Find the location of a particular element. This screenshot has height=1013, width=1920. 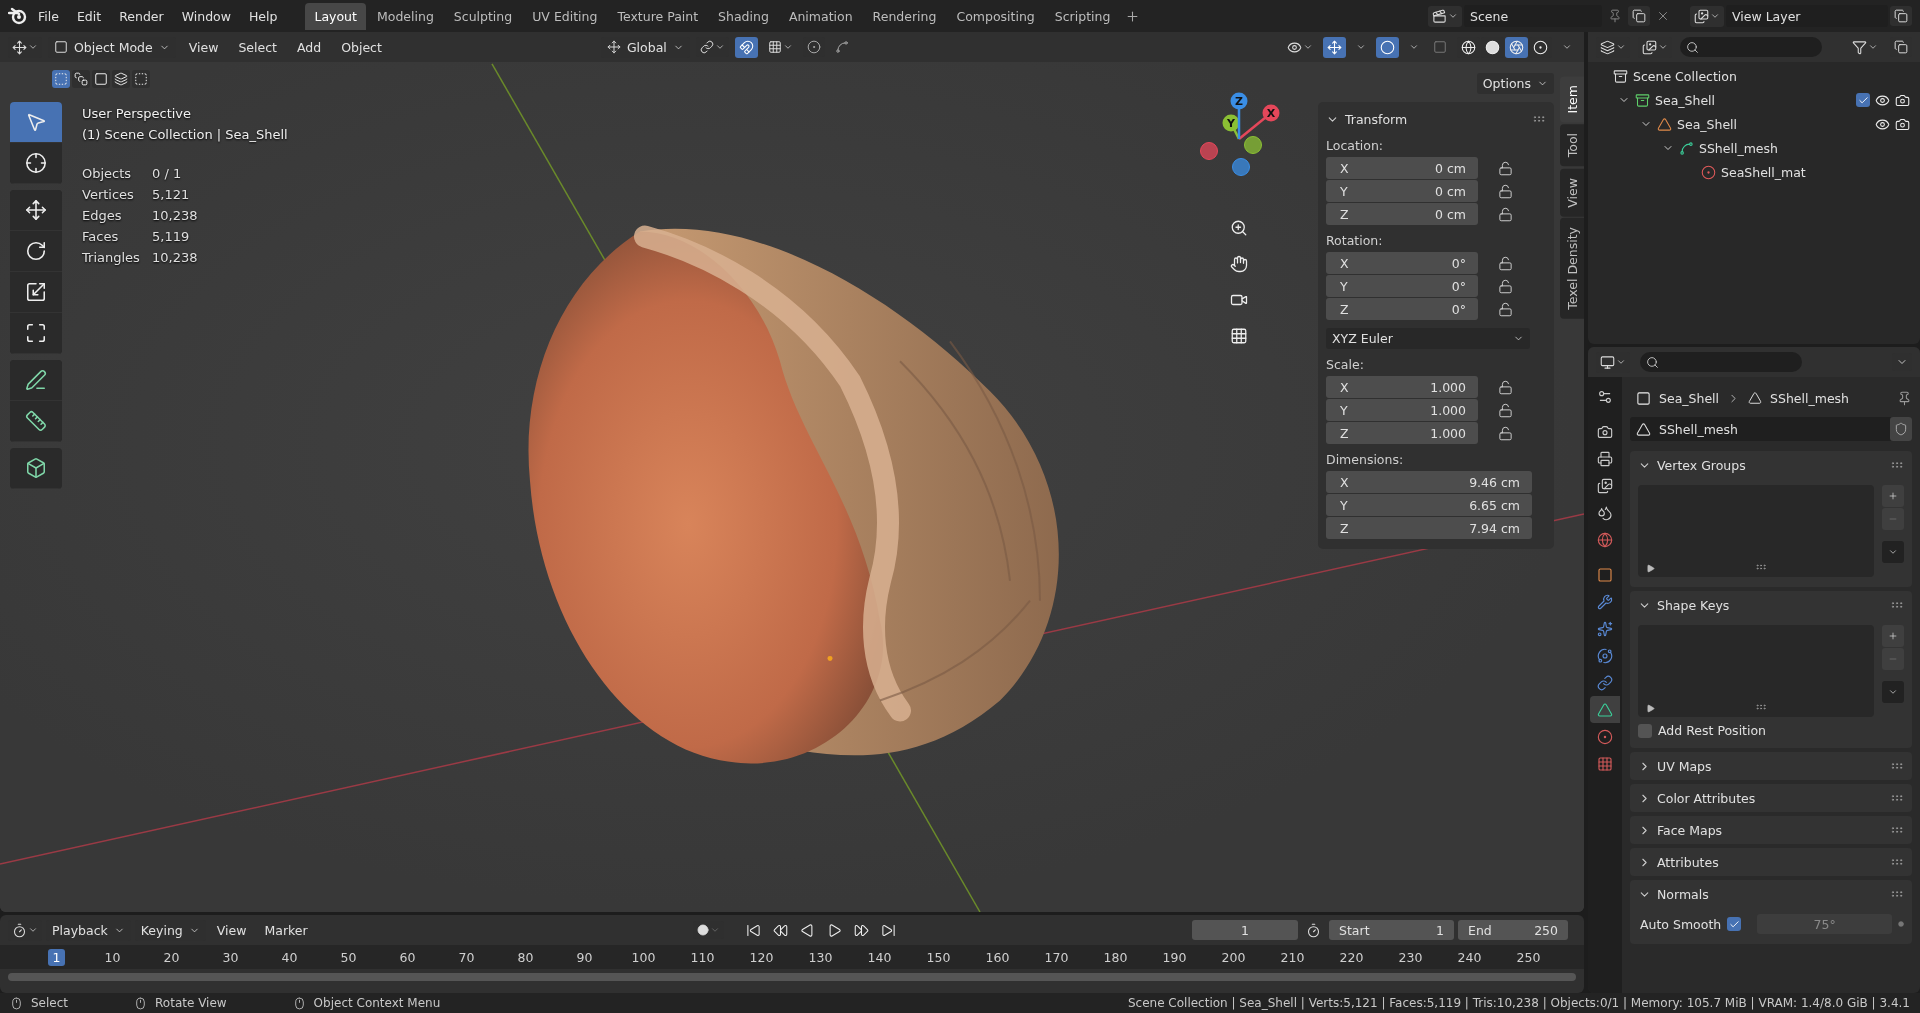

end-frame-field: End 250 is located at coordinates (1513, 930).